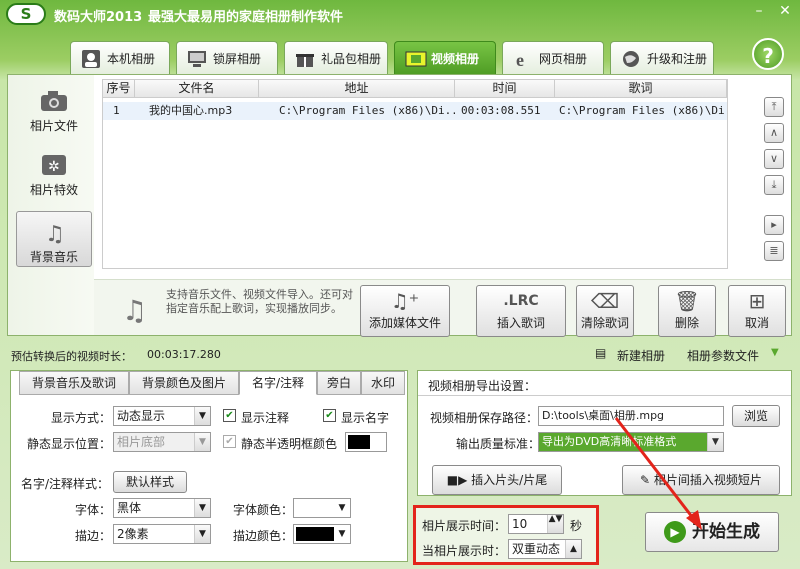 The image size is (800, 569). I want to click on divider, so click(604, 395).